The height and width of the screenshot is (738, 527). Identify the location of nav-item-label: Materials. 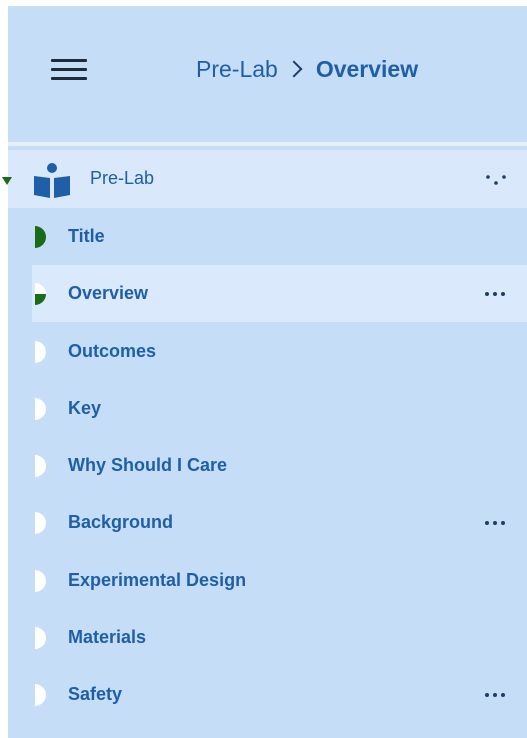
(107, 637).